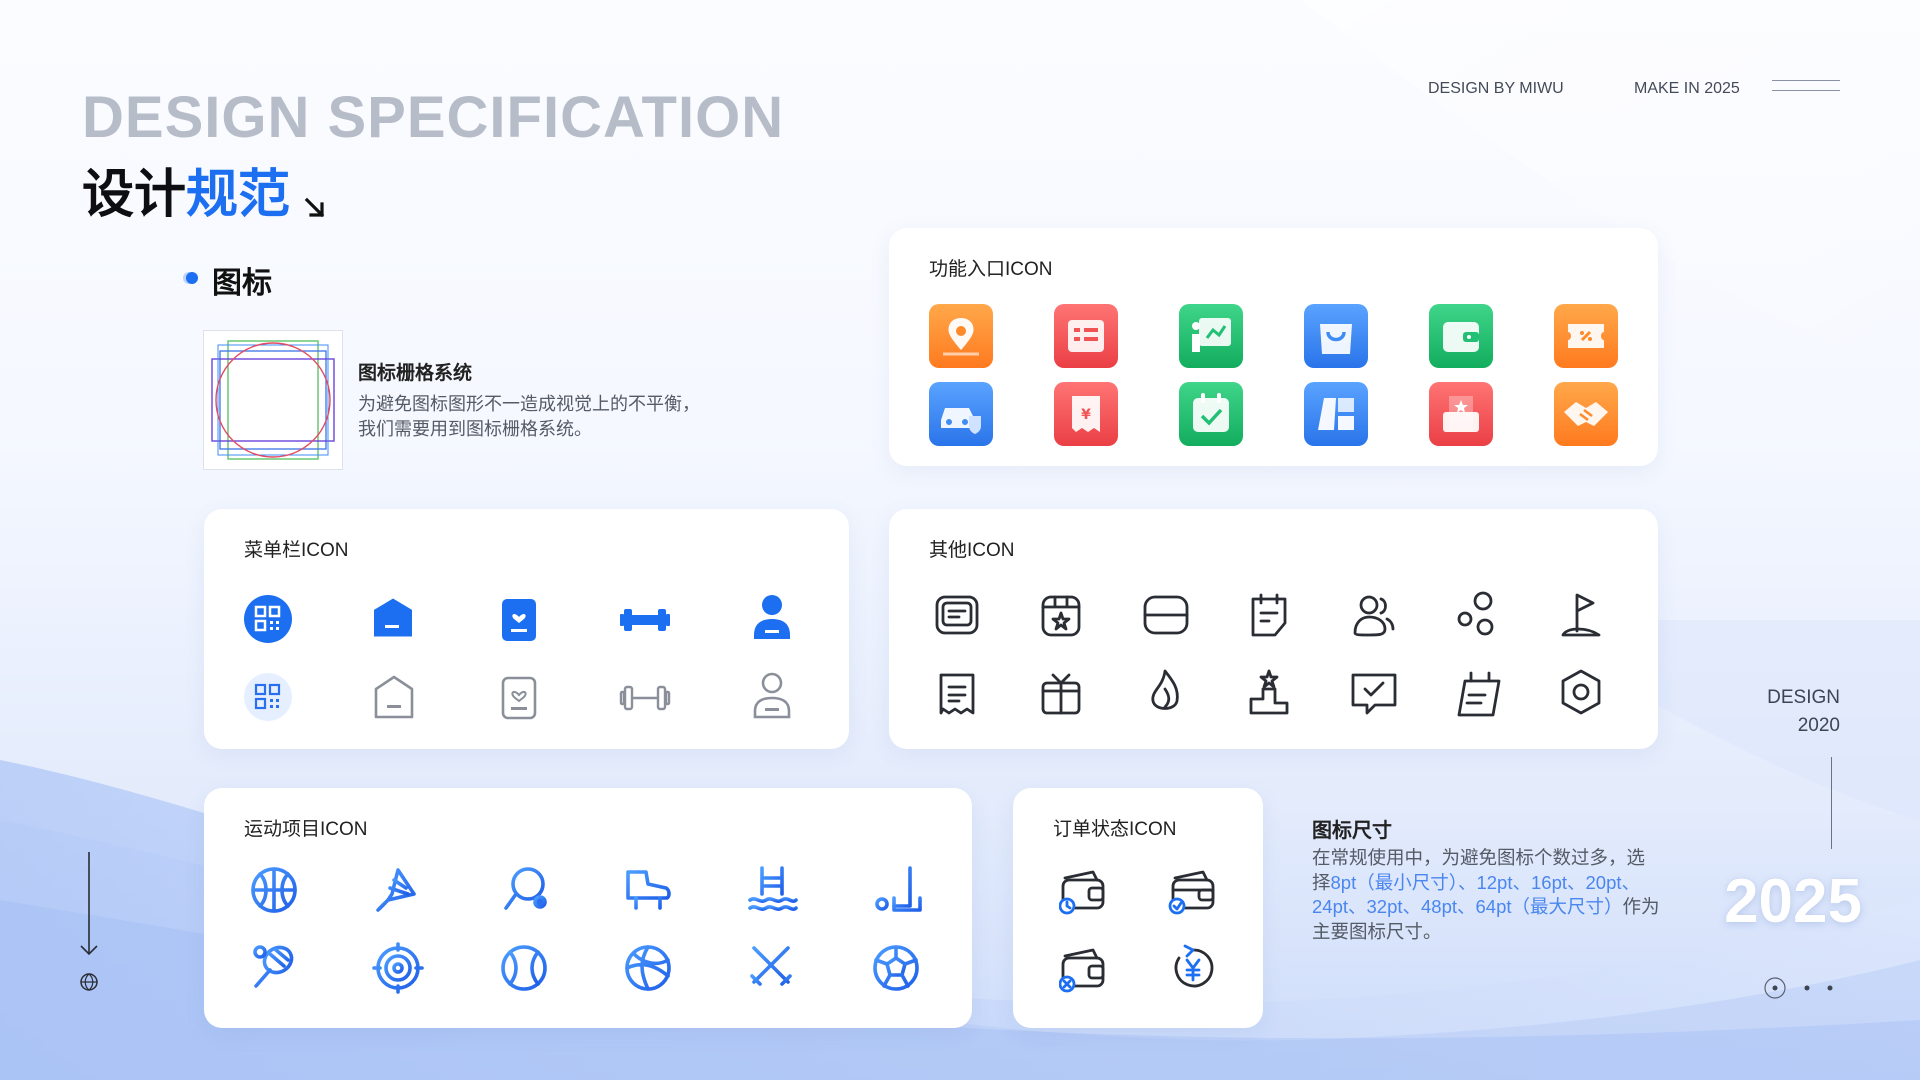 This screenshot has width=1920, height=1080. I want to click on sports-grid, so click(586, 930).